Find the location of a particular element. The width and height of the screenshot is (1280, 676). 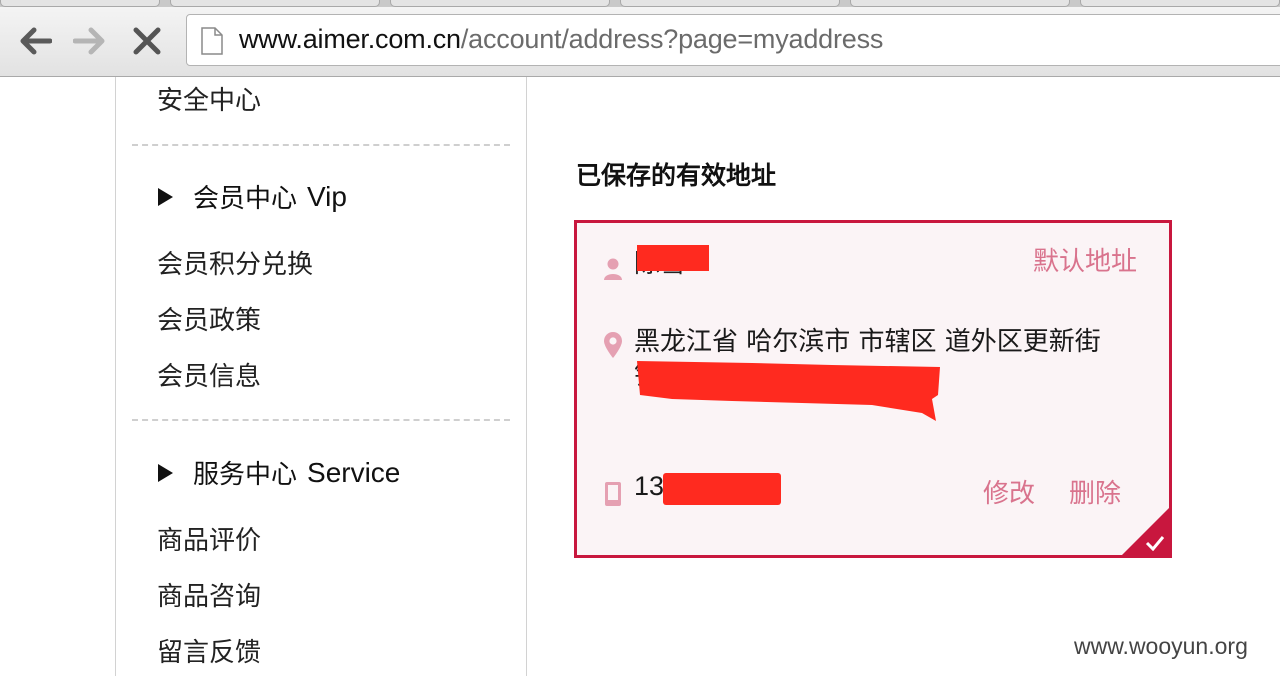

url-host: www.aimer.com.cn is located at coordinates (350, 39).